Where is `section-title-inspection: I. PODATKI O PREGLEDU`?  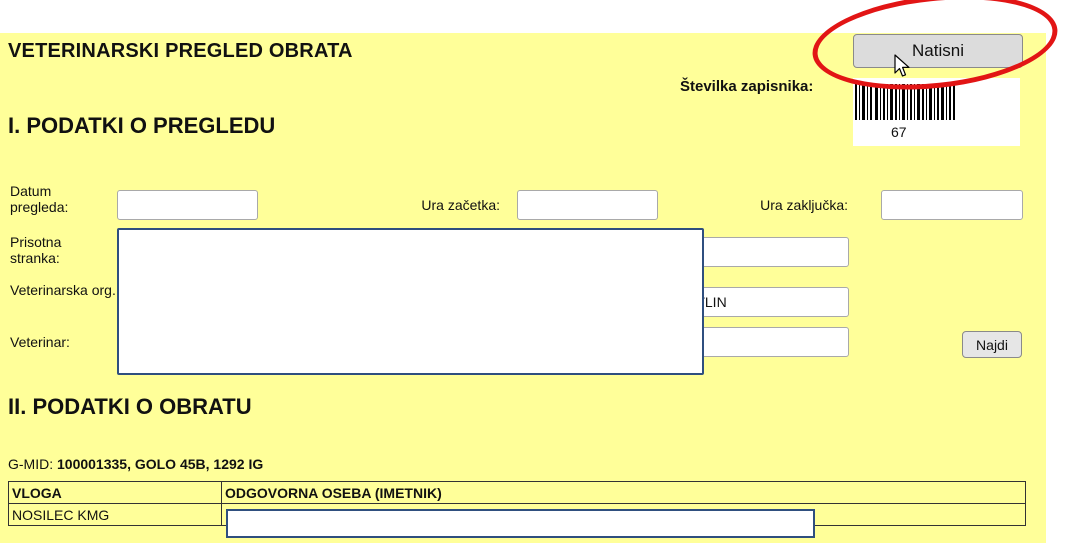 section-title-inspection: I. PODATKI O PREGLEDU is located at coordinates (142, 125).